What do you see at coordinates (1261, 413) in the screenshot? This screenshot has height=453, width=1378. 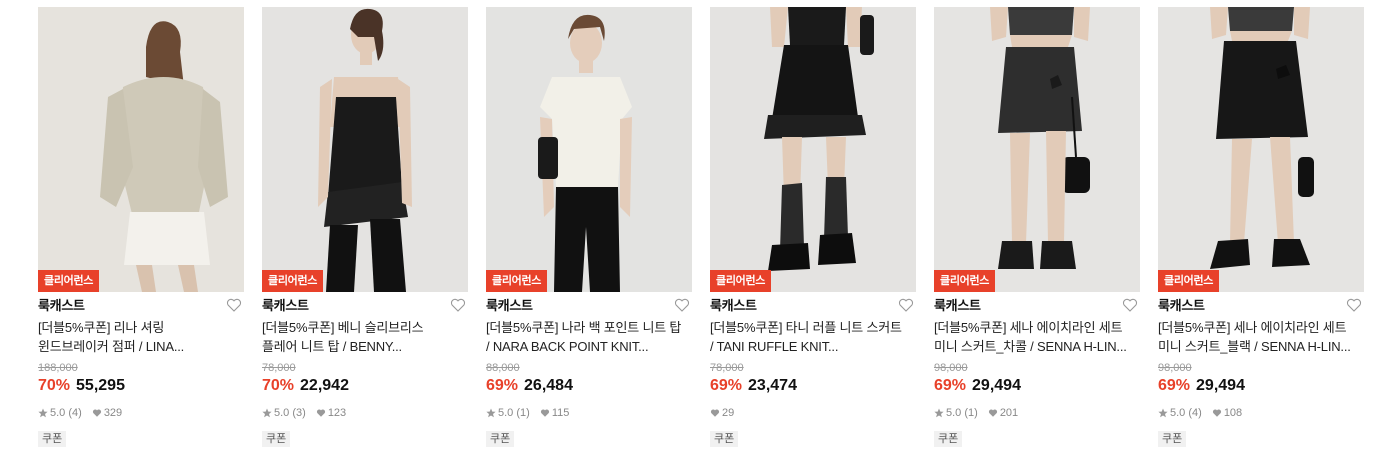 I see `review-meta: 5.0 (4) 108` at bounding box center [1261, 413].